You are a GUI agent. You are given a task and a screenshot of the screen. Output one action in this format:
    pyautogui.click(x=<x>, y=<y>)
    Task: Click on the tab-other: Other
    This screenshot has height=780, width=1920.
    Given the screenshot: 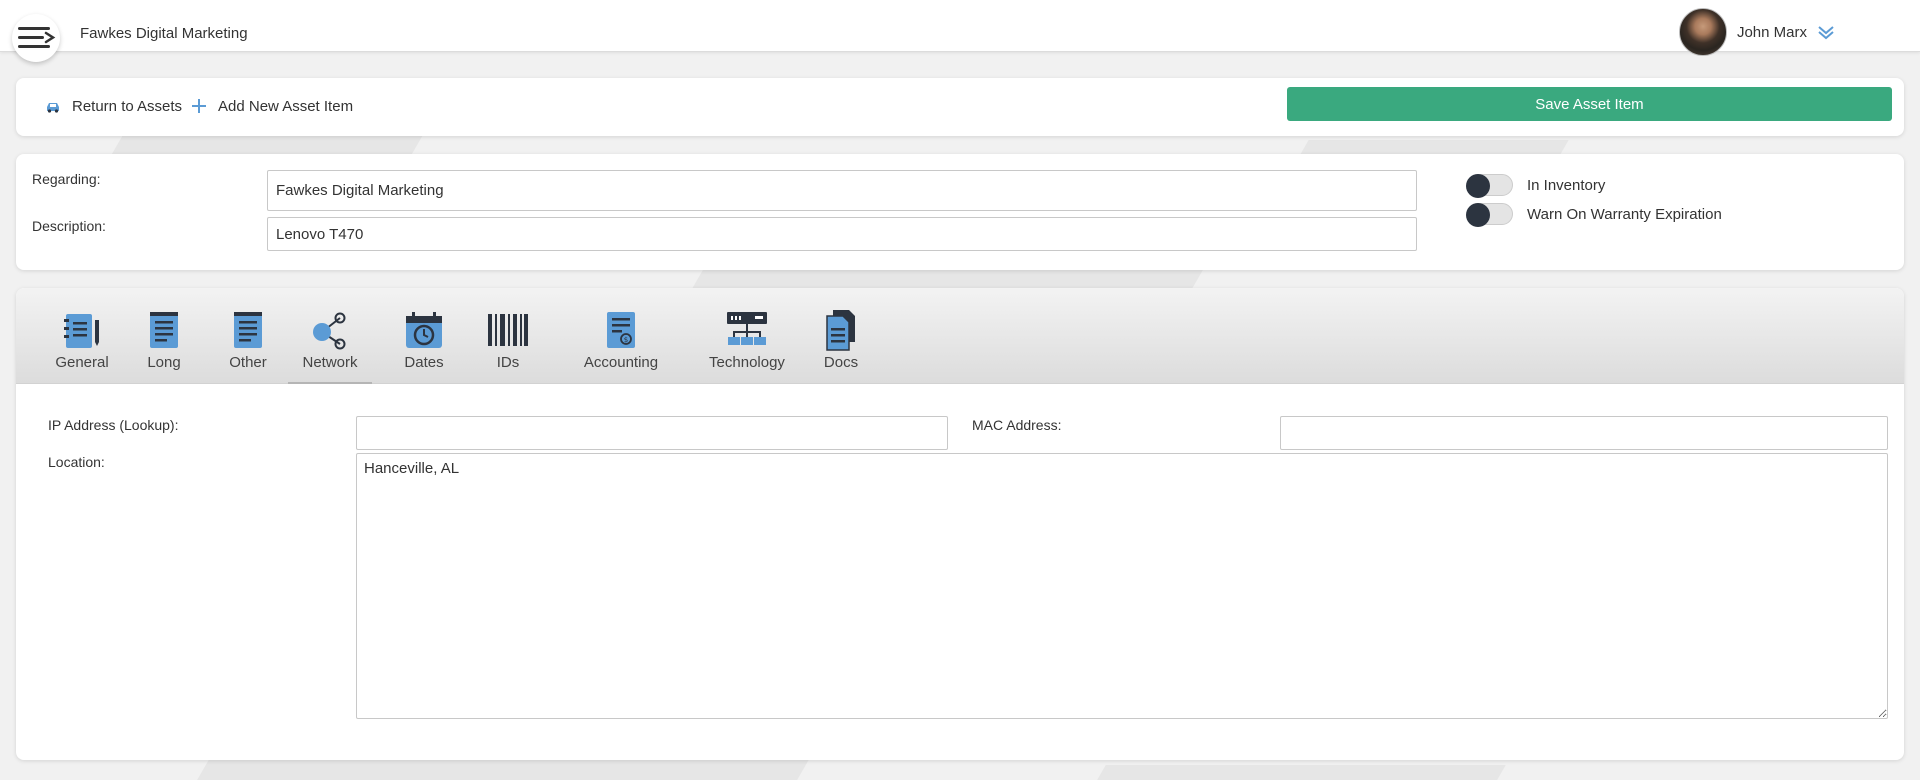 What is the action you would take?
    pyautogui.click(x=248, y=346)
    